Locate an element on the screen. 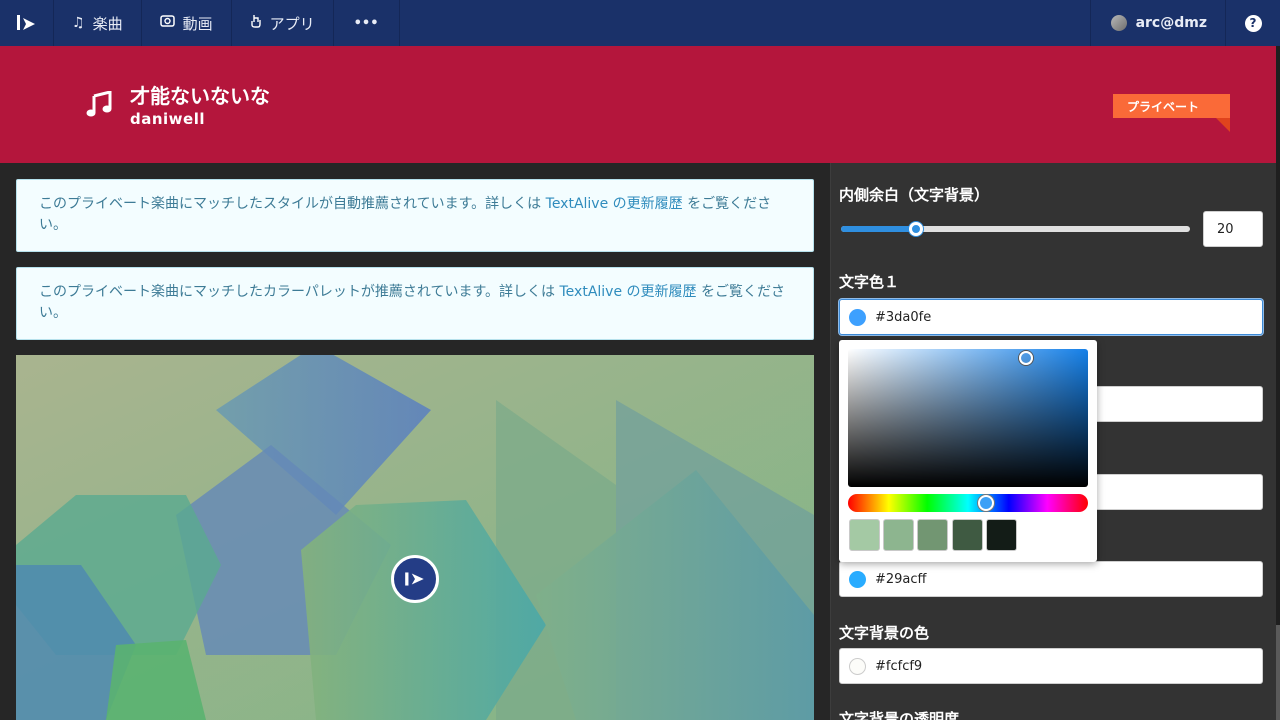 The image size is (1280, 720). nav-songs: ♫ 楽曲 is located at coordinates (98, 23).